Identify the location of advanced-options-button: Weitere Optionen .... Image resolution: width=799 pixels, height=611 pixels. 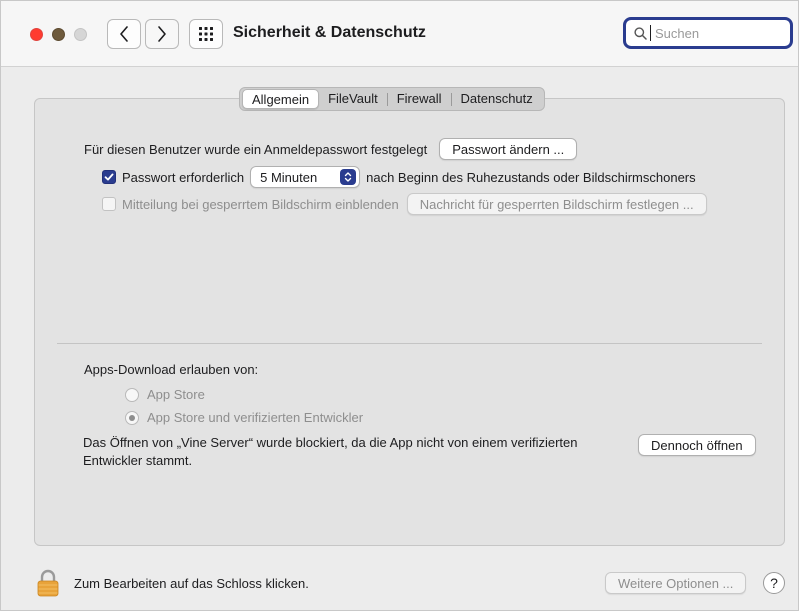
(676, 583).